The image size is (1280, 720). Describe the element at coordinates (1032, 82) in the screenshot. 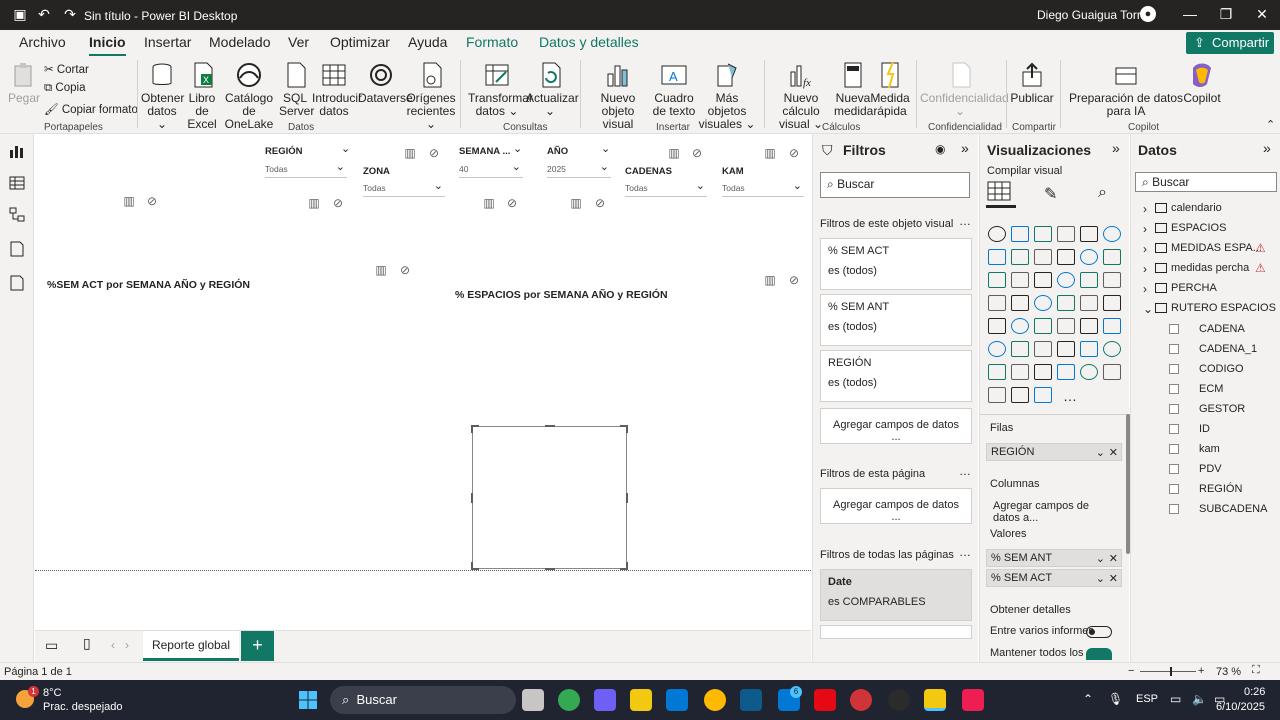

I see `publish-button: Publicar` at that location.